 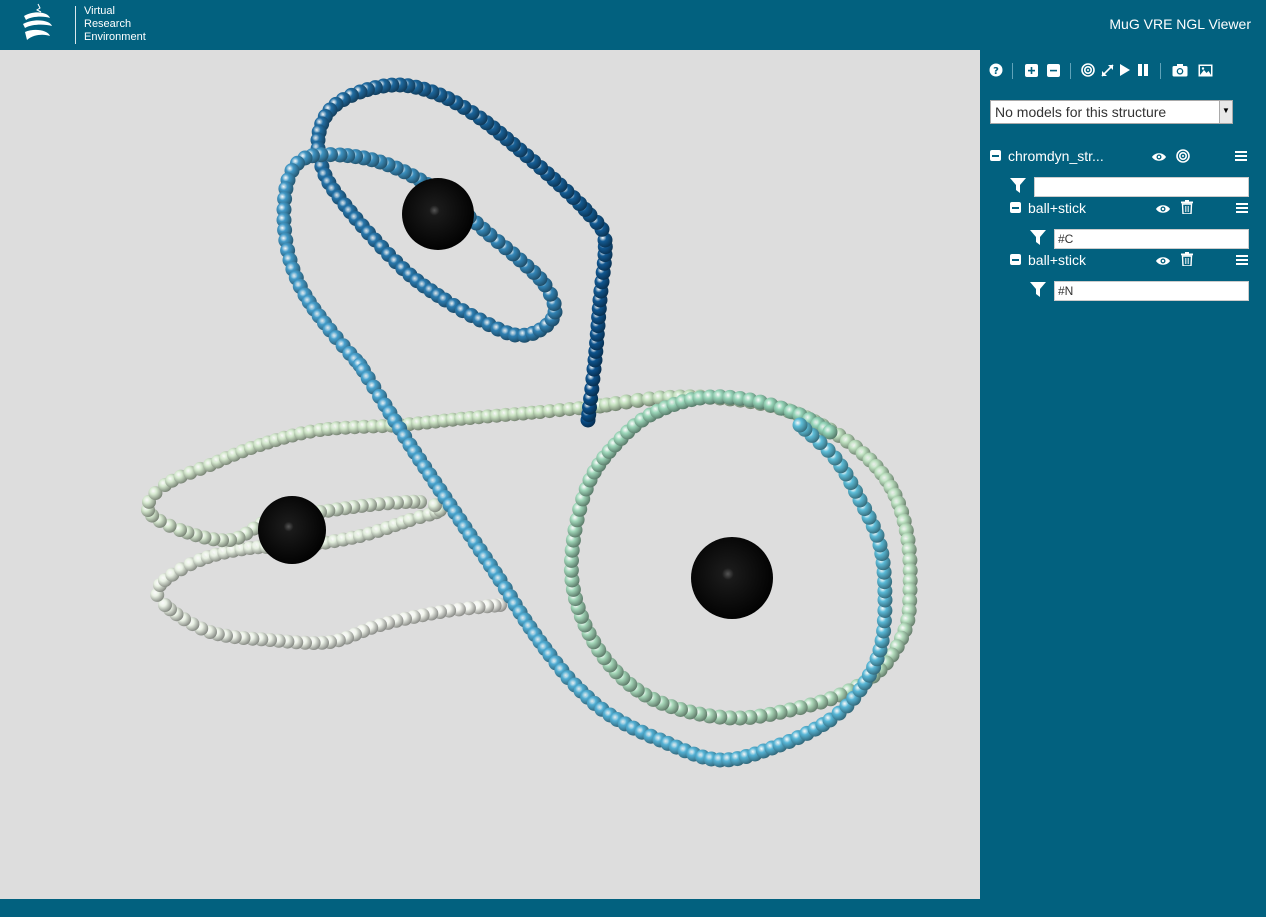 I want to click on fullscreen-icon, so click(x=1107, y=70).